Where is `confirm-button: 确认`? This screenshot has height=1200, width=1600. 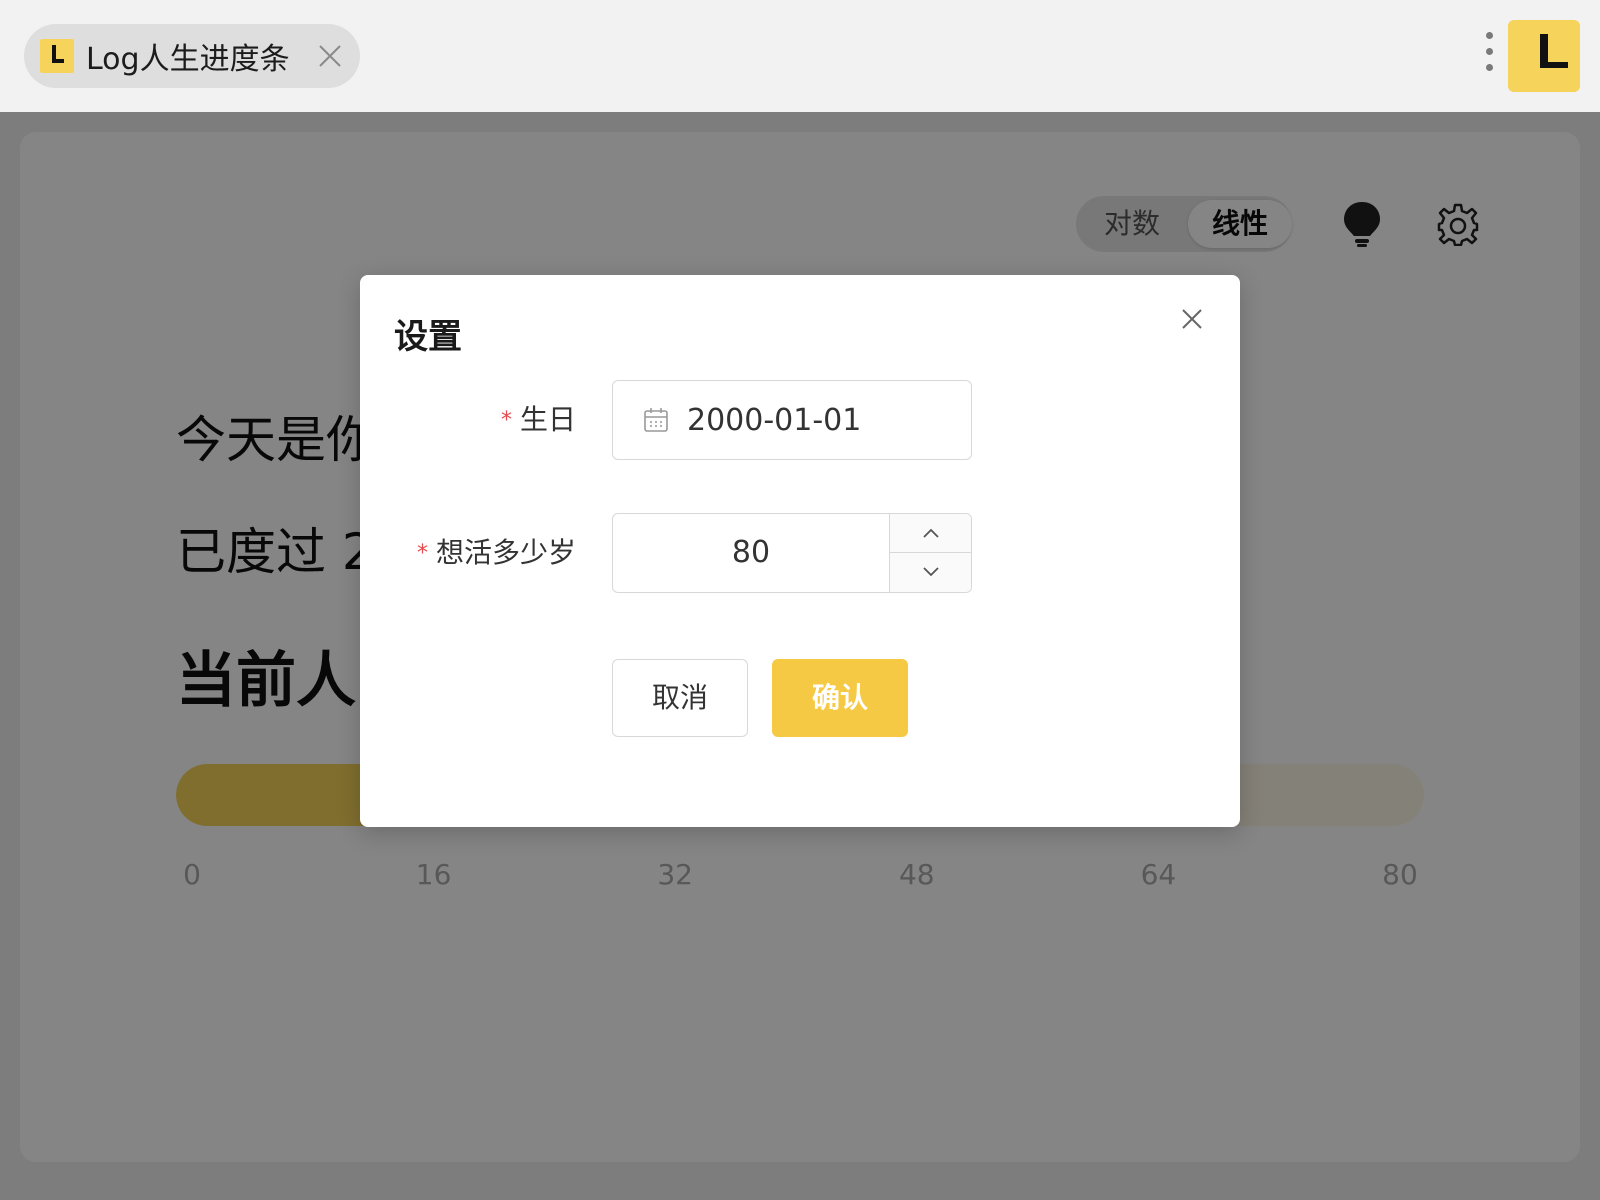 confirm-button: 确认 is located at coordinates (840, 698).